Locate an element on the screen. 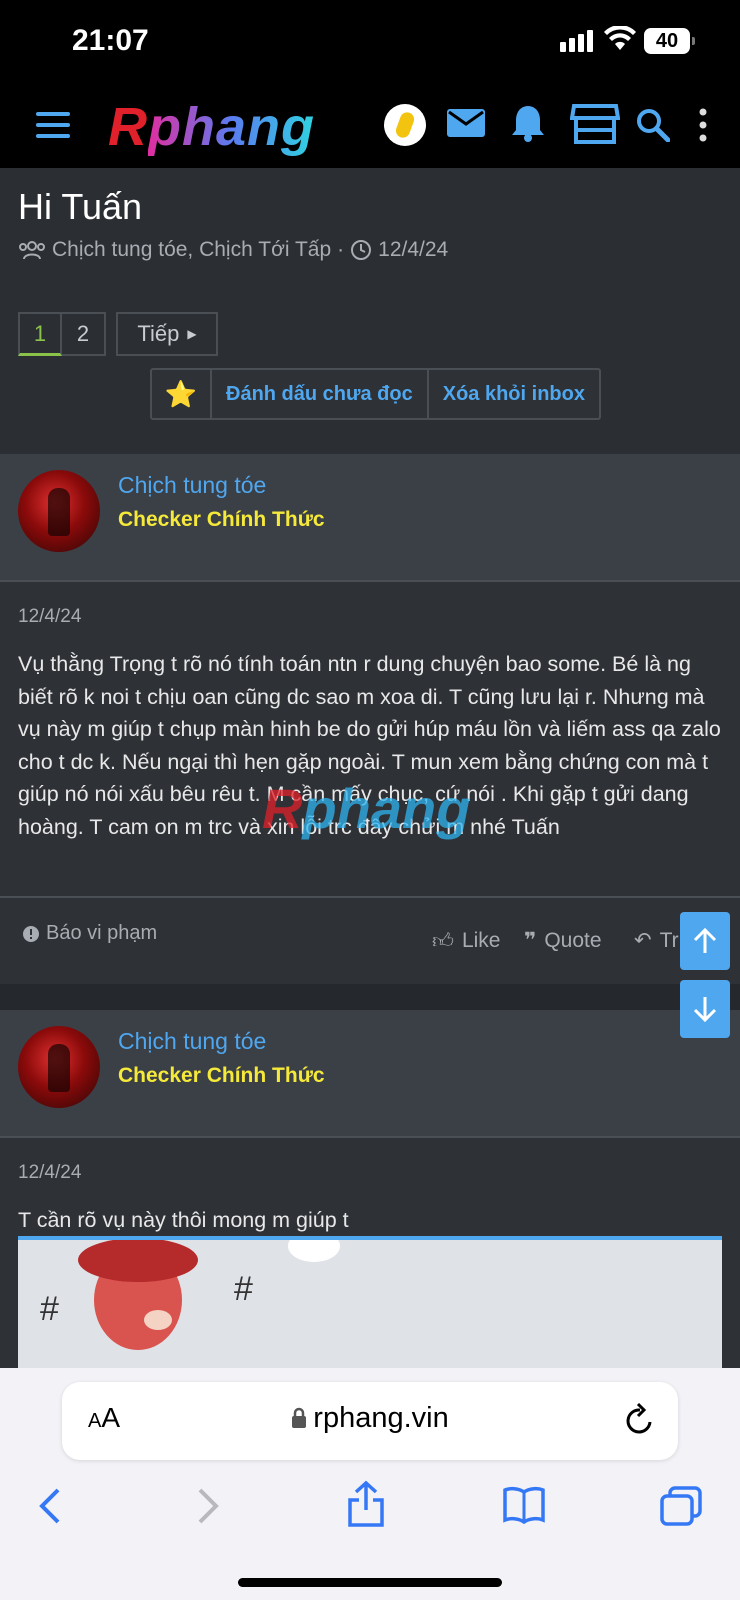  bookmarks-icon is located at coordinates (524, 1505).